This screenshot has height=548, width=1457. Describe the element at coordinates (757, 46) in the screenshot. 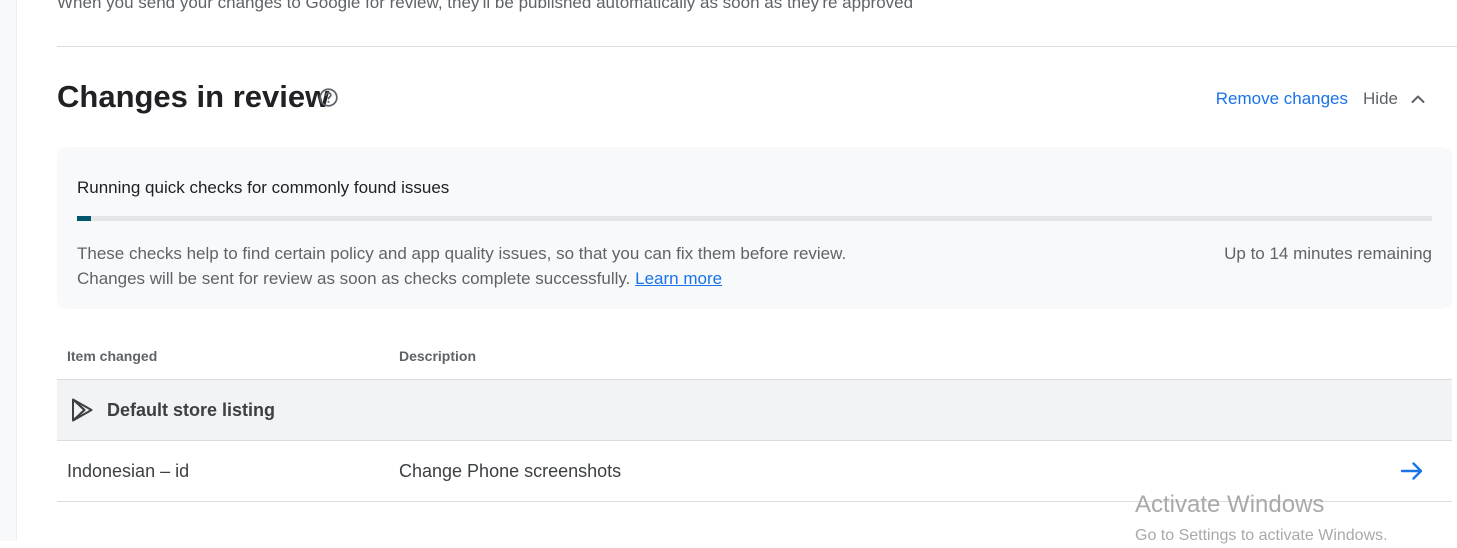

I see `divider` at that location.